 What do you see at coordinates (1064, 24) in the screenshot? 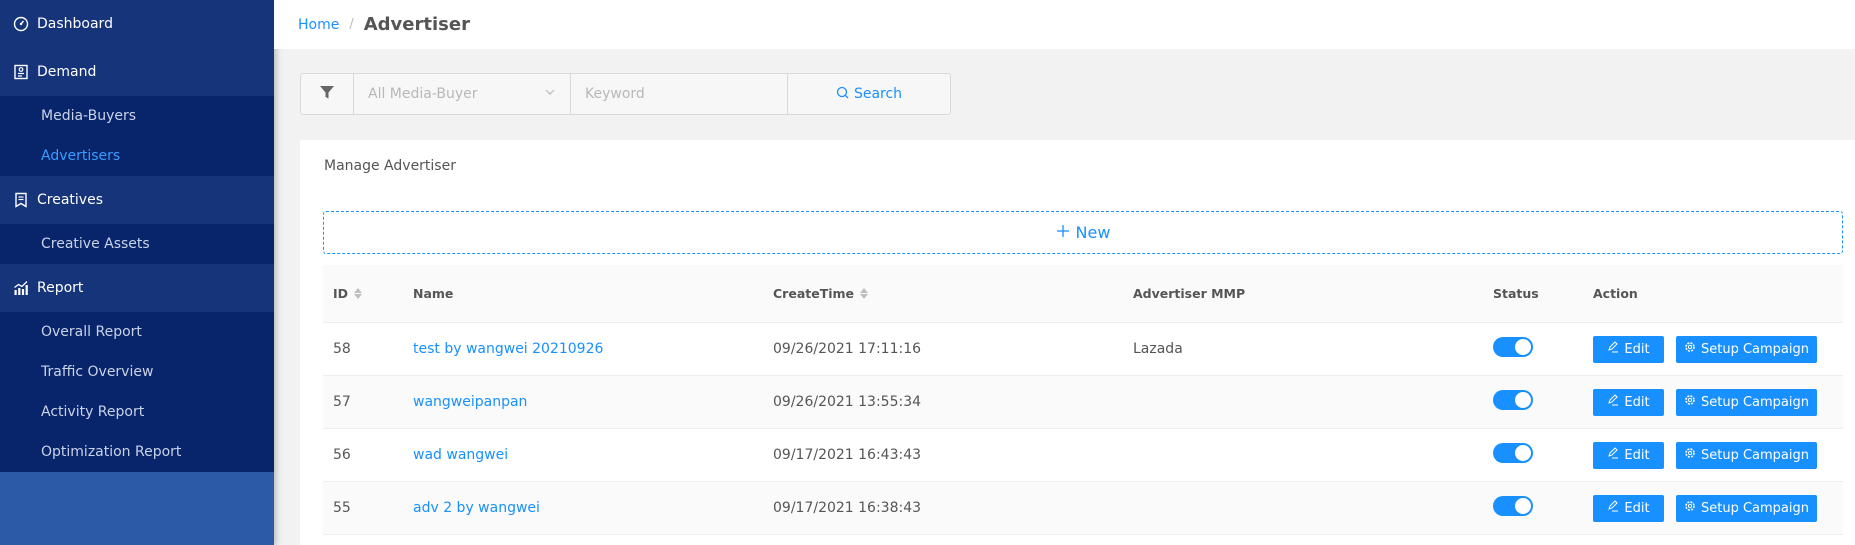
I see `header: Home / Advertiser` at bounding box center [1064, 24].